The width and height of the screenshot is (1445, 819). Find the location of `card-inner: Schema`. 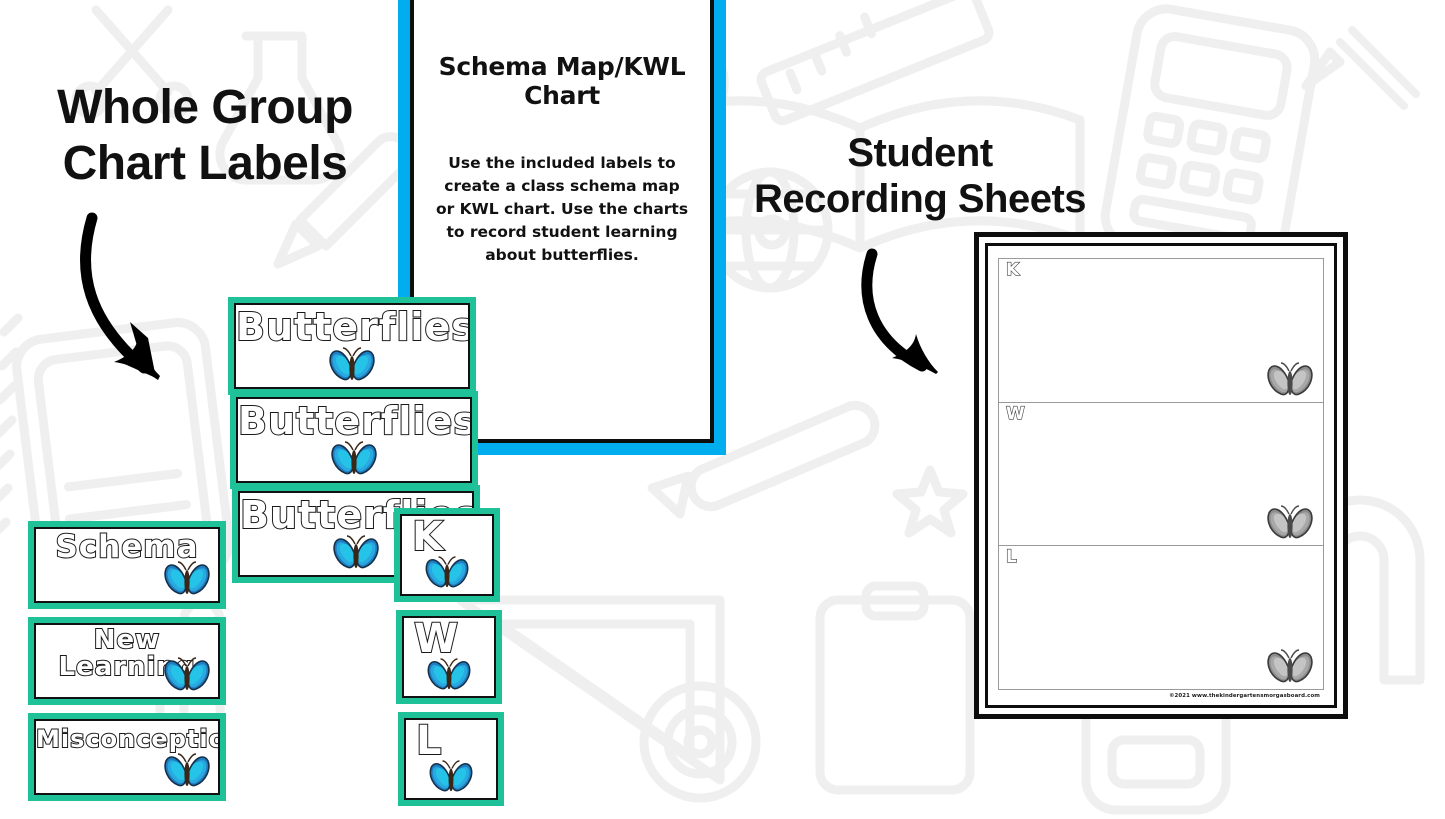

card-inner: Schema is located at coordinates (127, 565).